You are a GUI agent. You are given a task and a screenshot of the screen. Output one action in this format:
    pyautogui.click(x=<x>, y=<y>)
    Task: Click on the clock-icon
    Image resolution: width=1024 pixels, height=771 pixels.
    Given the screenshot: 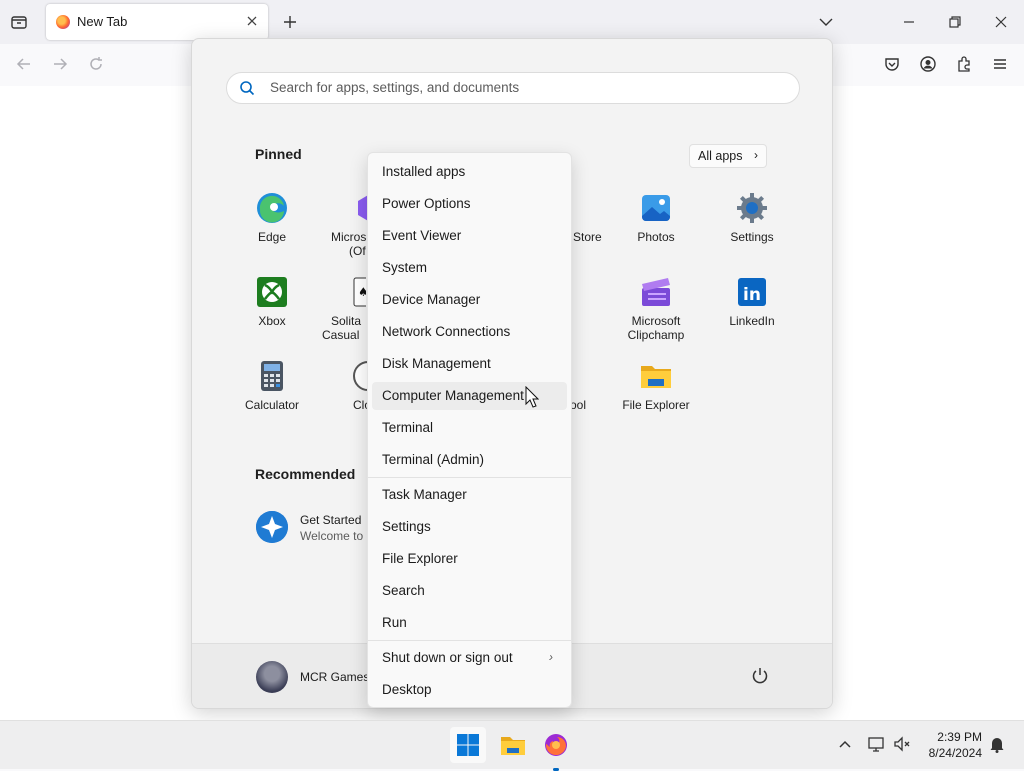 What is the action you would take?
    pyautogui.click(x=360, y=376)
    